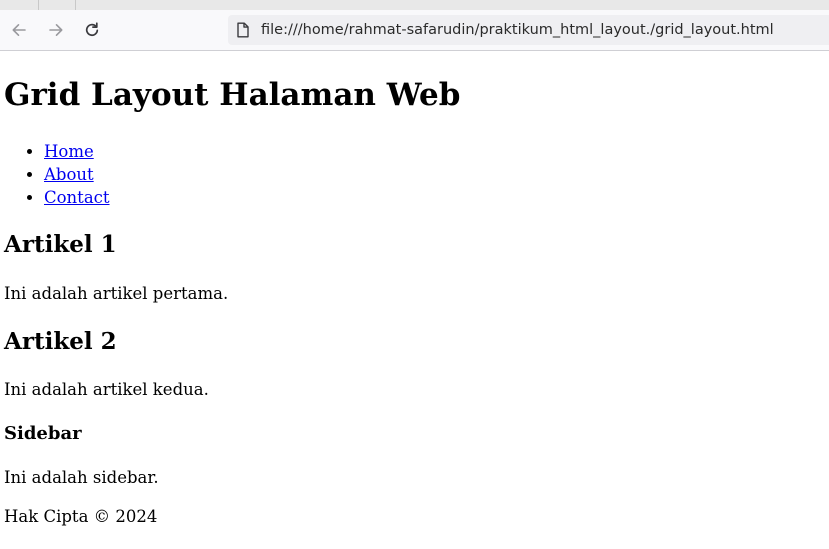 The width and height of the screenshot is (829, 549). I want to click on back-button, so click(19, 30).